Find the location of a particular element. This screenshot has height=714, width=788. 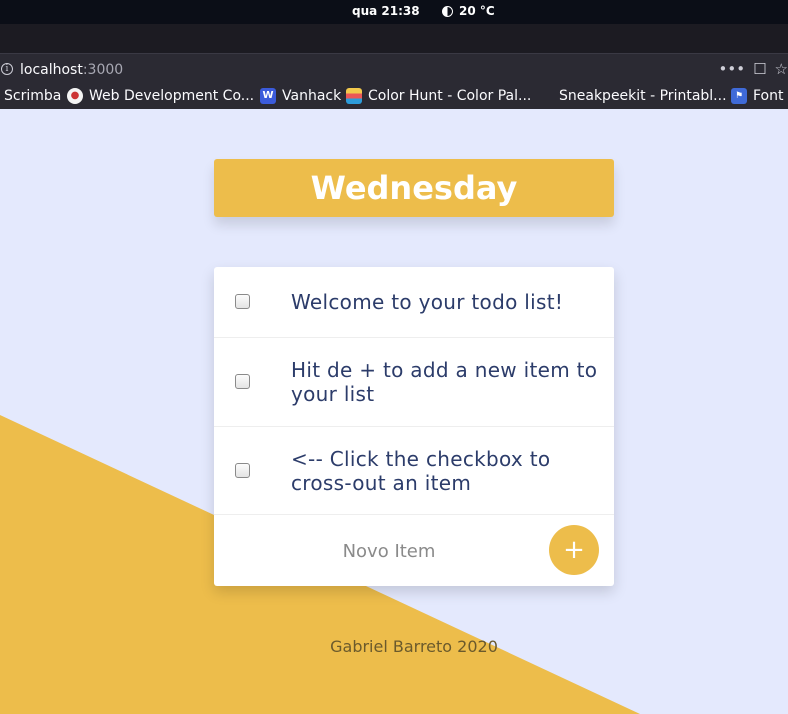

bookmark-label: Scrimba is located at coordinates (33, 96).